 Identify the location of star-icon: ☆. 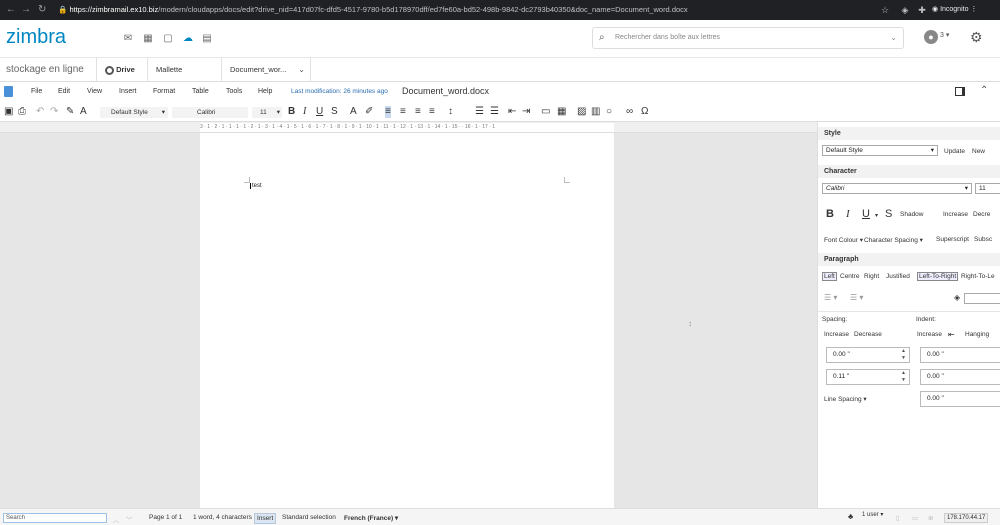
(885, 10).